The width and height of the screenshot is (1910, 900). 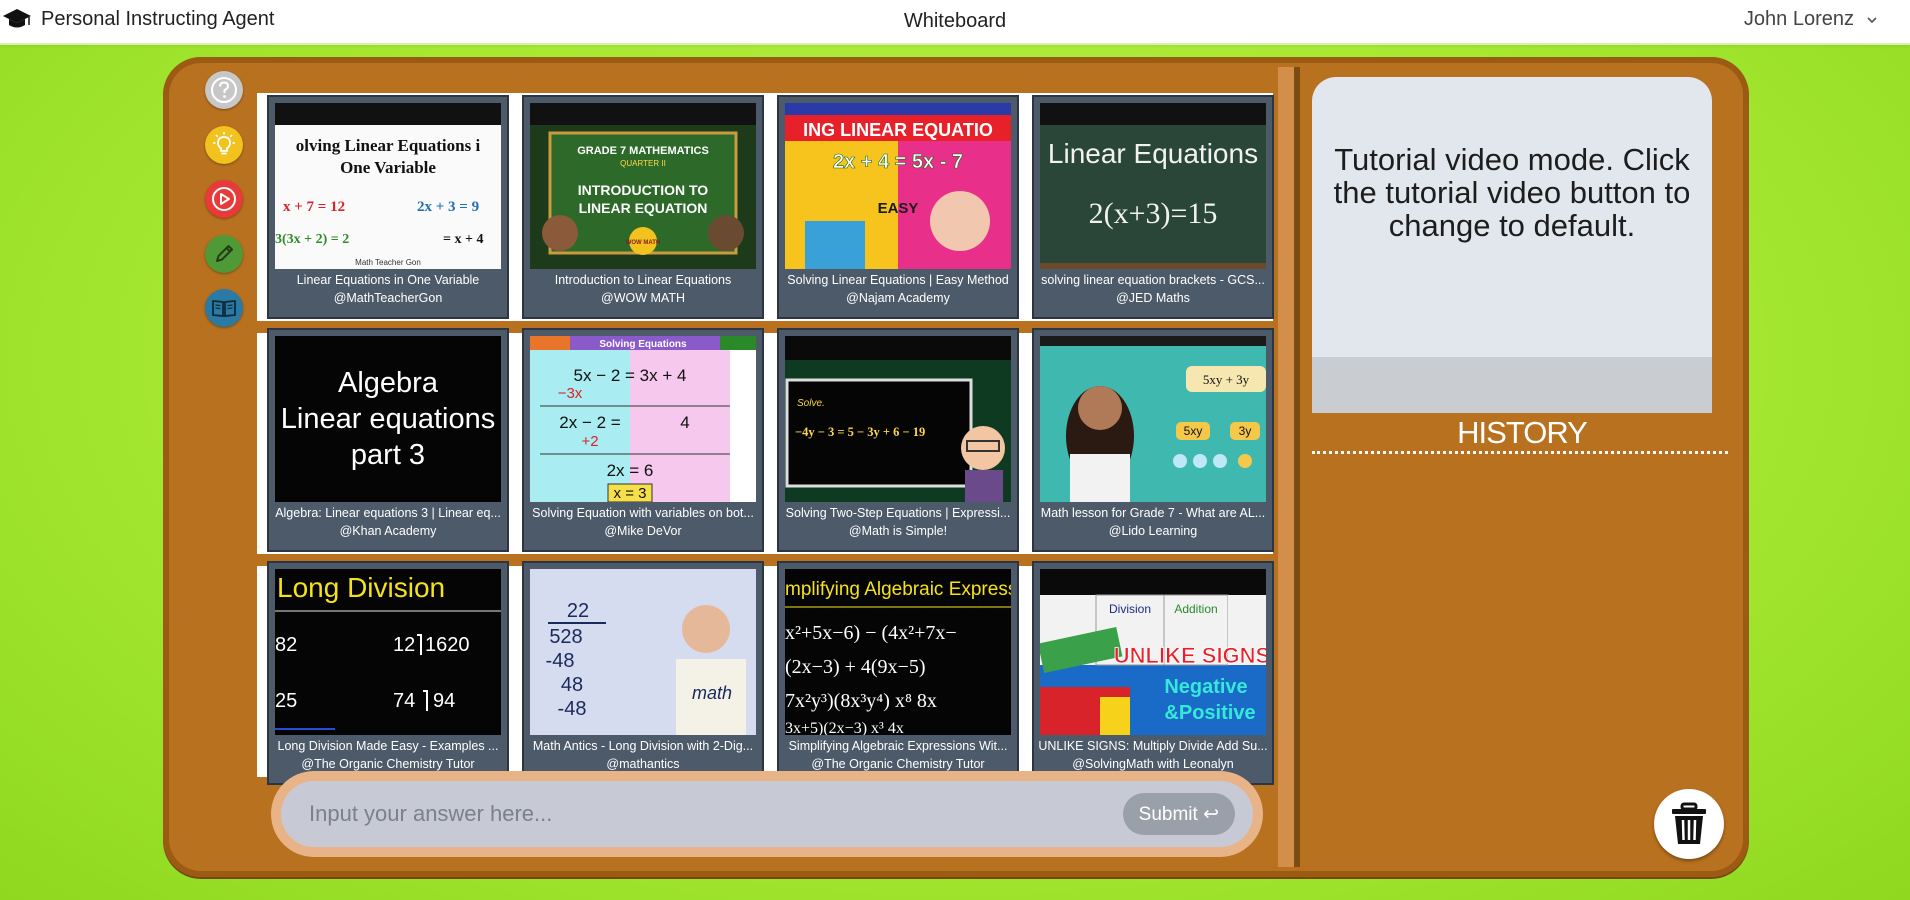 What do you see at coordinates (1209, 713) in the screenshot?
I see `thumb-text: &Positive` at bounding box center [1209, 713].